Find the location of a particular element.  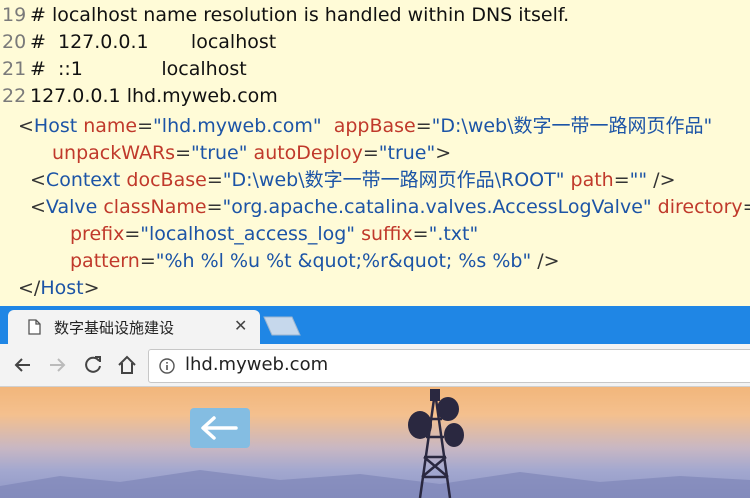

line-number: 20 is located at coordinates (14, 42).